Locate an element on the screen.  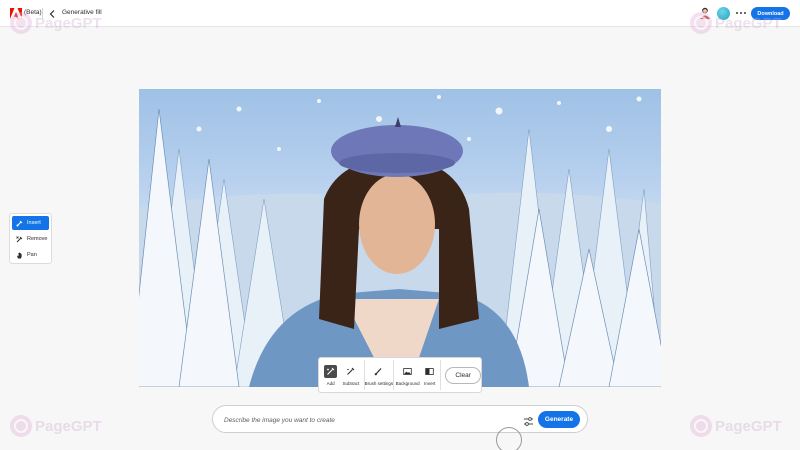
subtract-brush-icon is located at coordinates (350, 371).